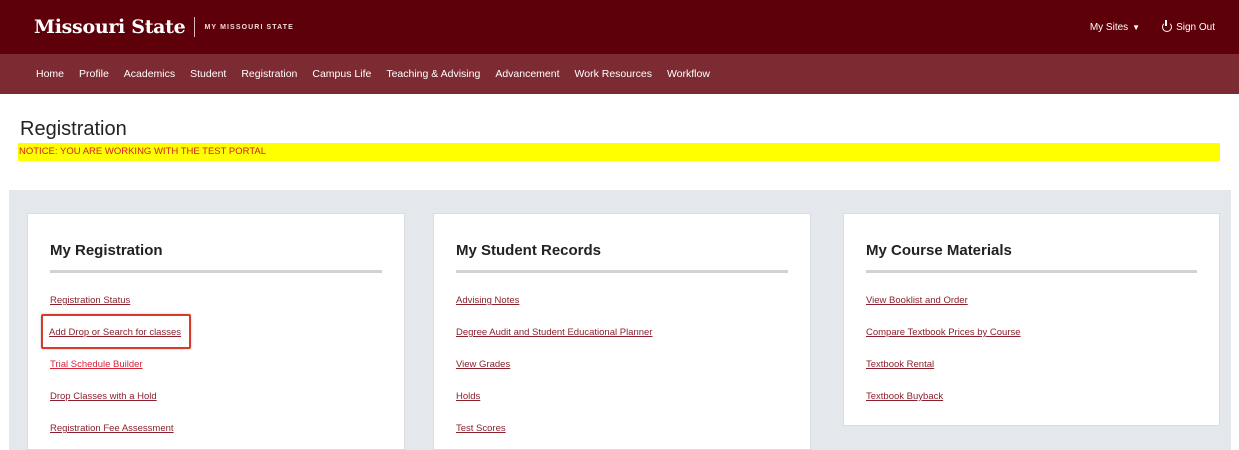  What do you see at coordinates (249, 27) in the screenshot?
I see `brand-subtitle: MY MISSOURI STATE` at bounding box center [249, 27].